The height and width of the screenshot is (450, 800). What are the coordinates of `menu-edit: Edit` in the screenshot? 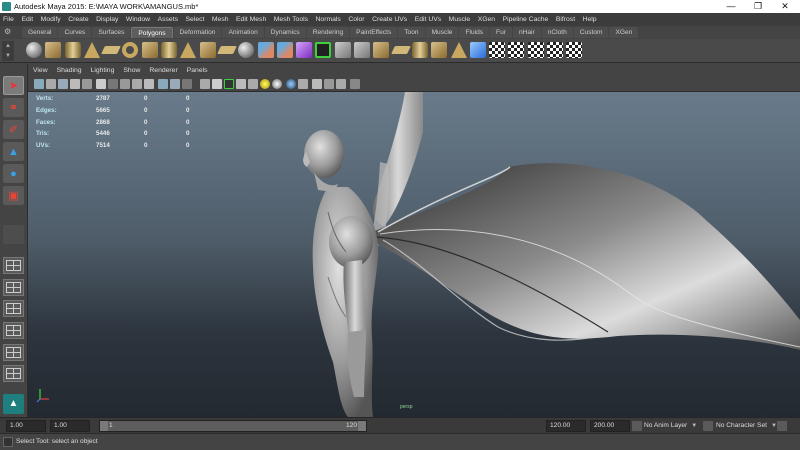 It's located at (27, 19).